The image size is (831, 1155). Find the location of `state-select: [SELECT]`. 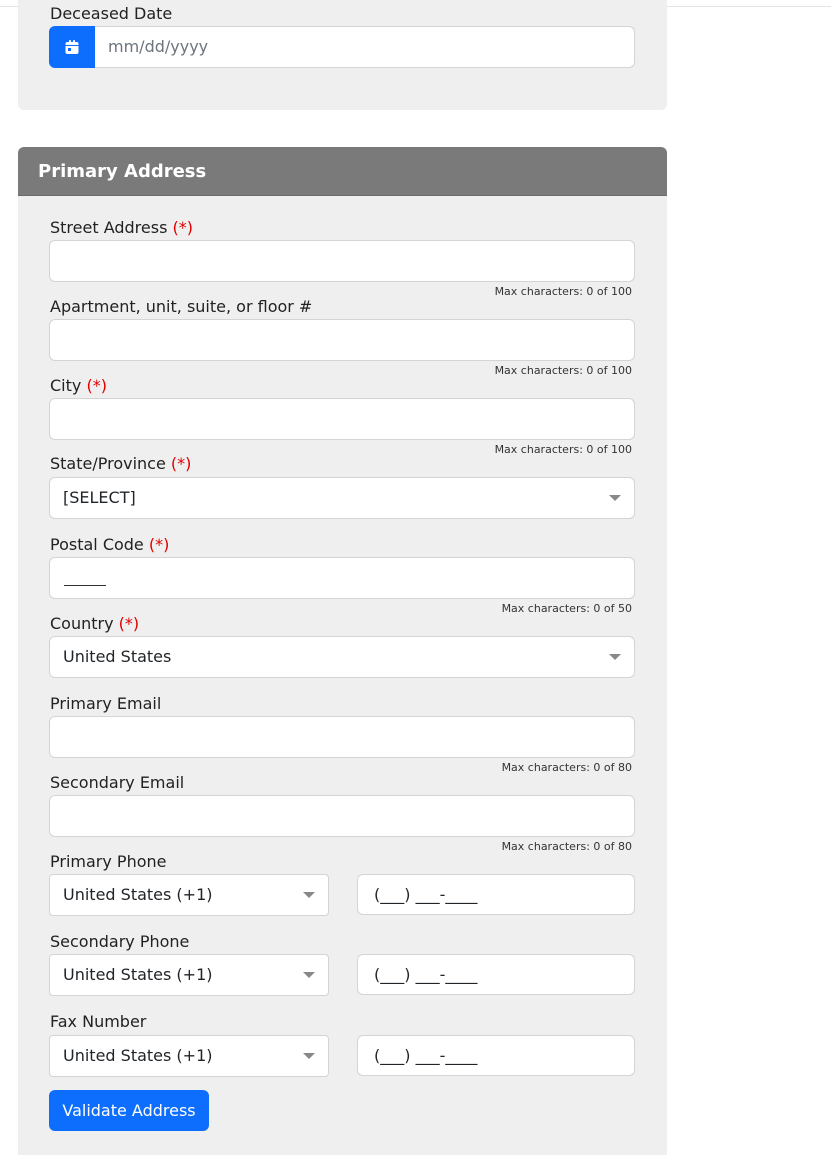

state-select: [SELECT] is located at coordinates (342, 498).